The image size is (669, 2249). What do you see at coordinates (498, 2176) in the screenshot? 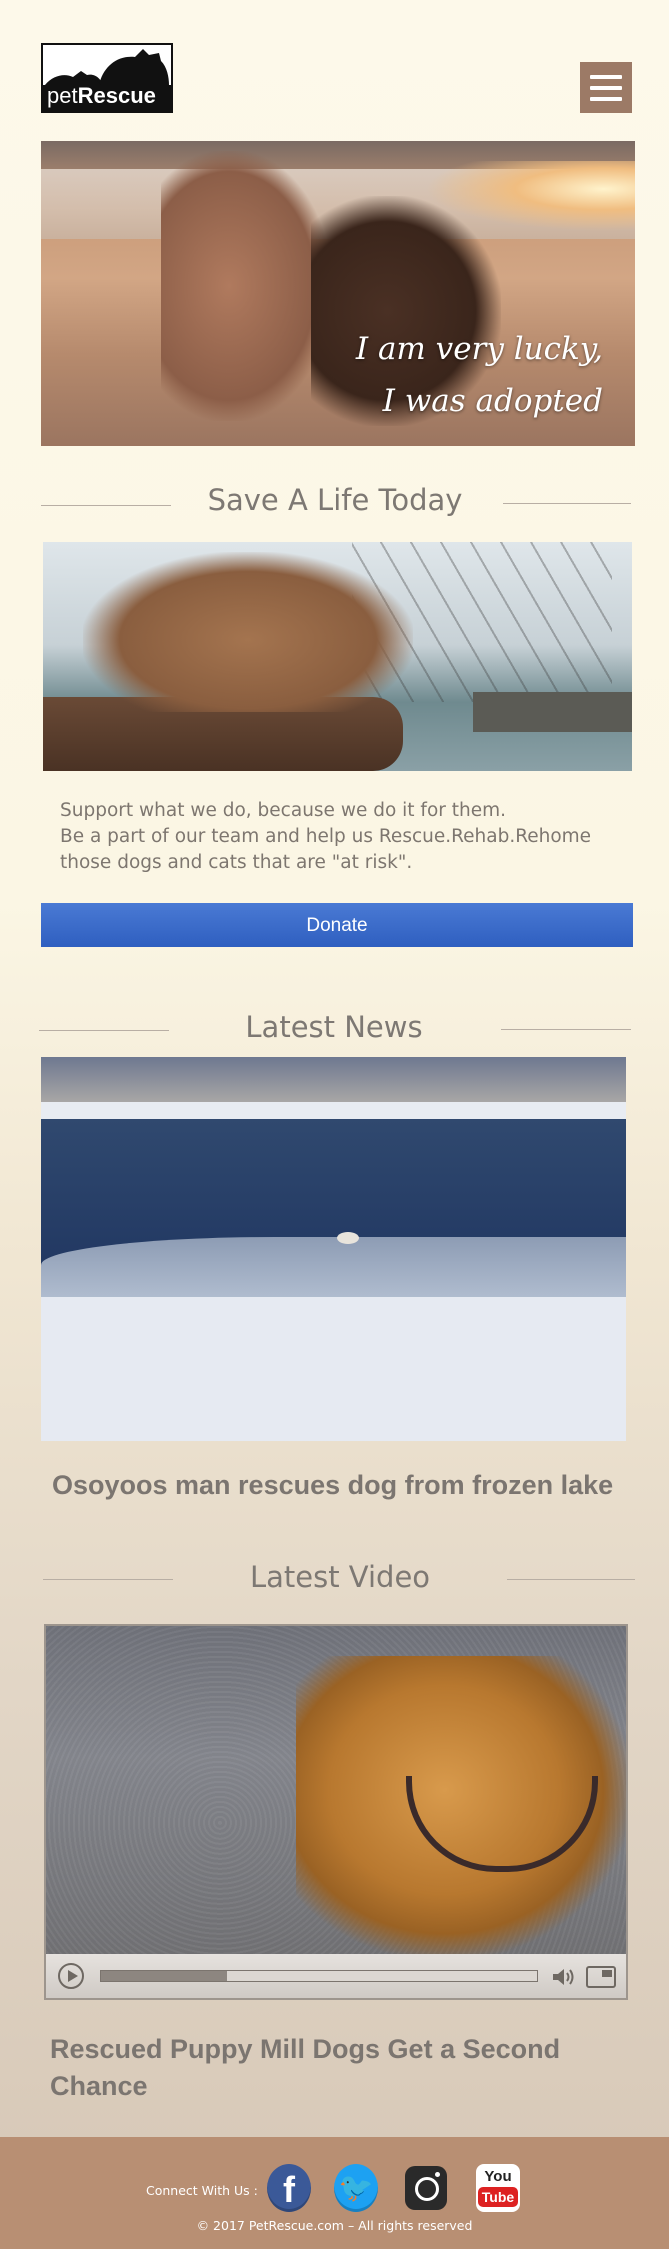
I see `youtube-you: You` at bounding box center [498, 2176].